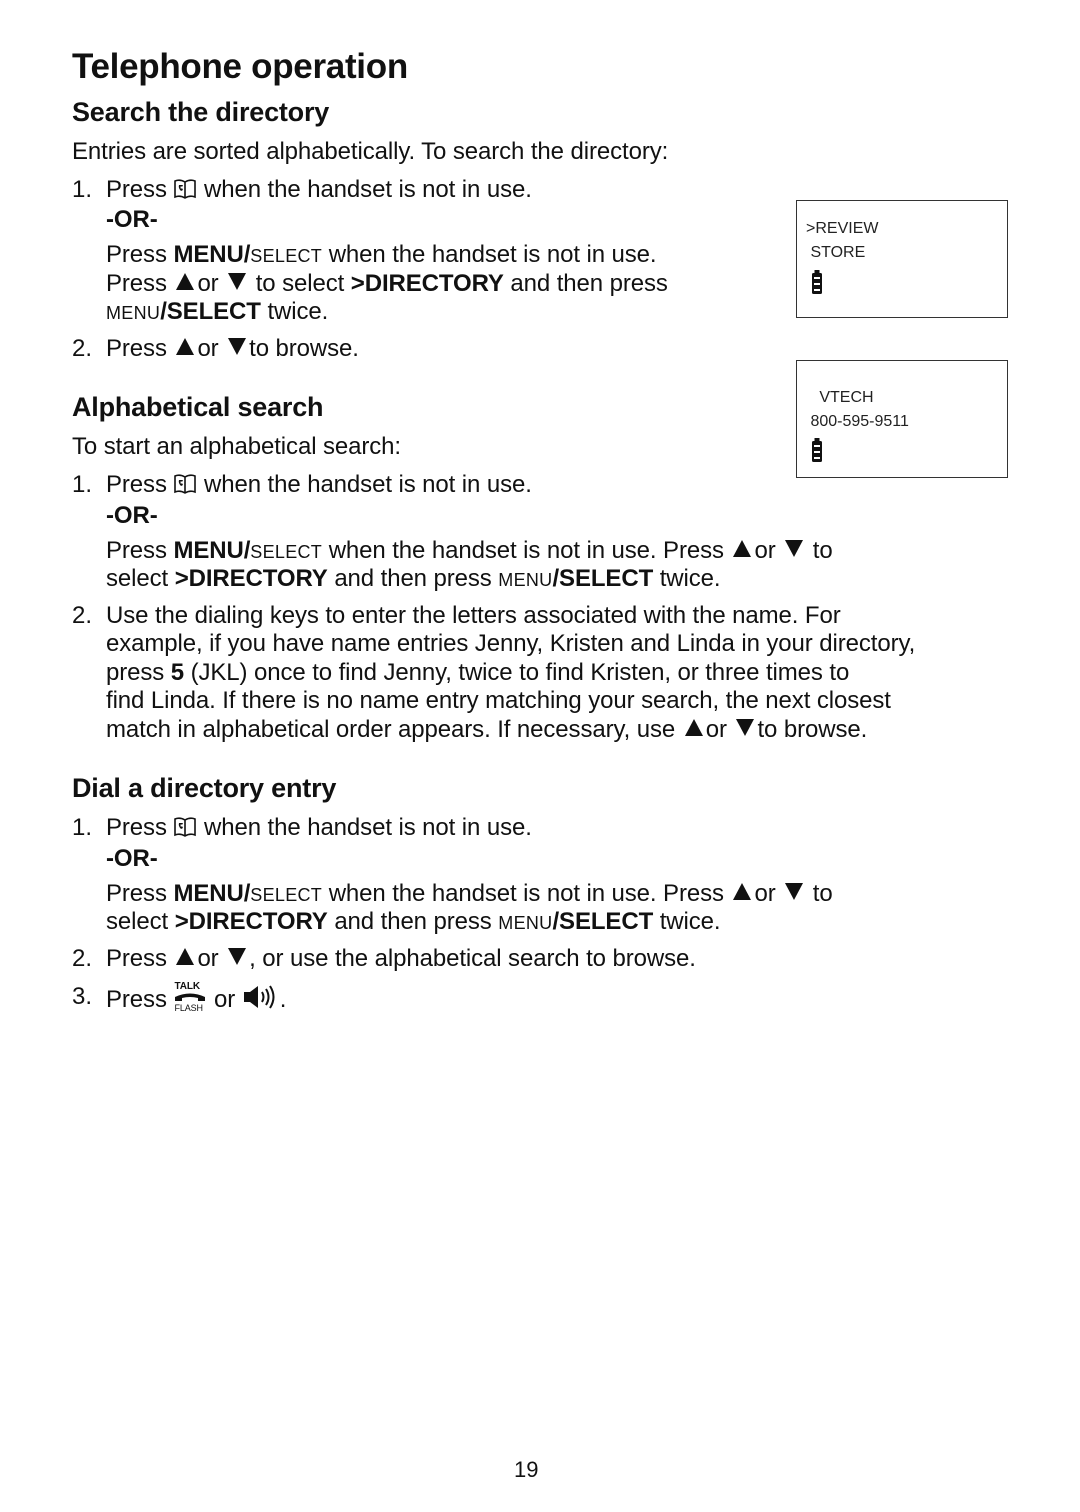 This screenshot has height=1512, width=1080. I want to click on text: to select, so click(300, 283).